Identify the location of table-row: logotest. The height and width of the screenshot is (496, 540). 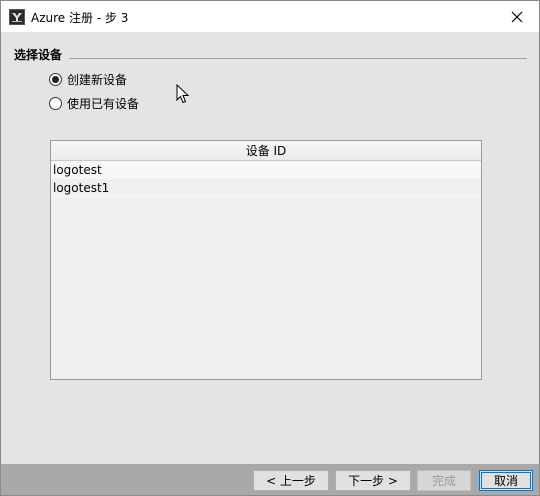
(266, 170).